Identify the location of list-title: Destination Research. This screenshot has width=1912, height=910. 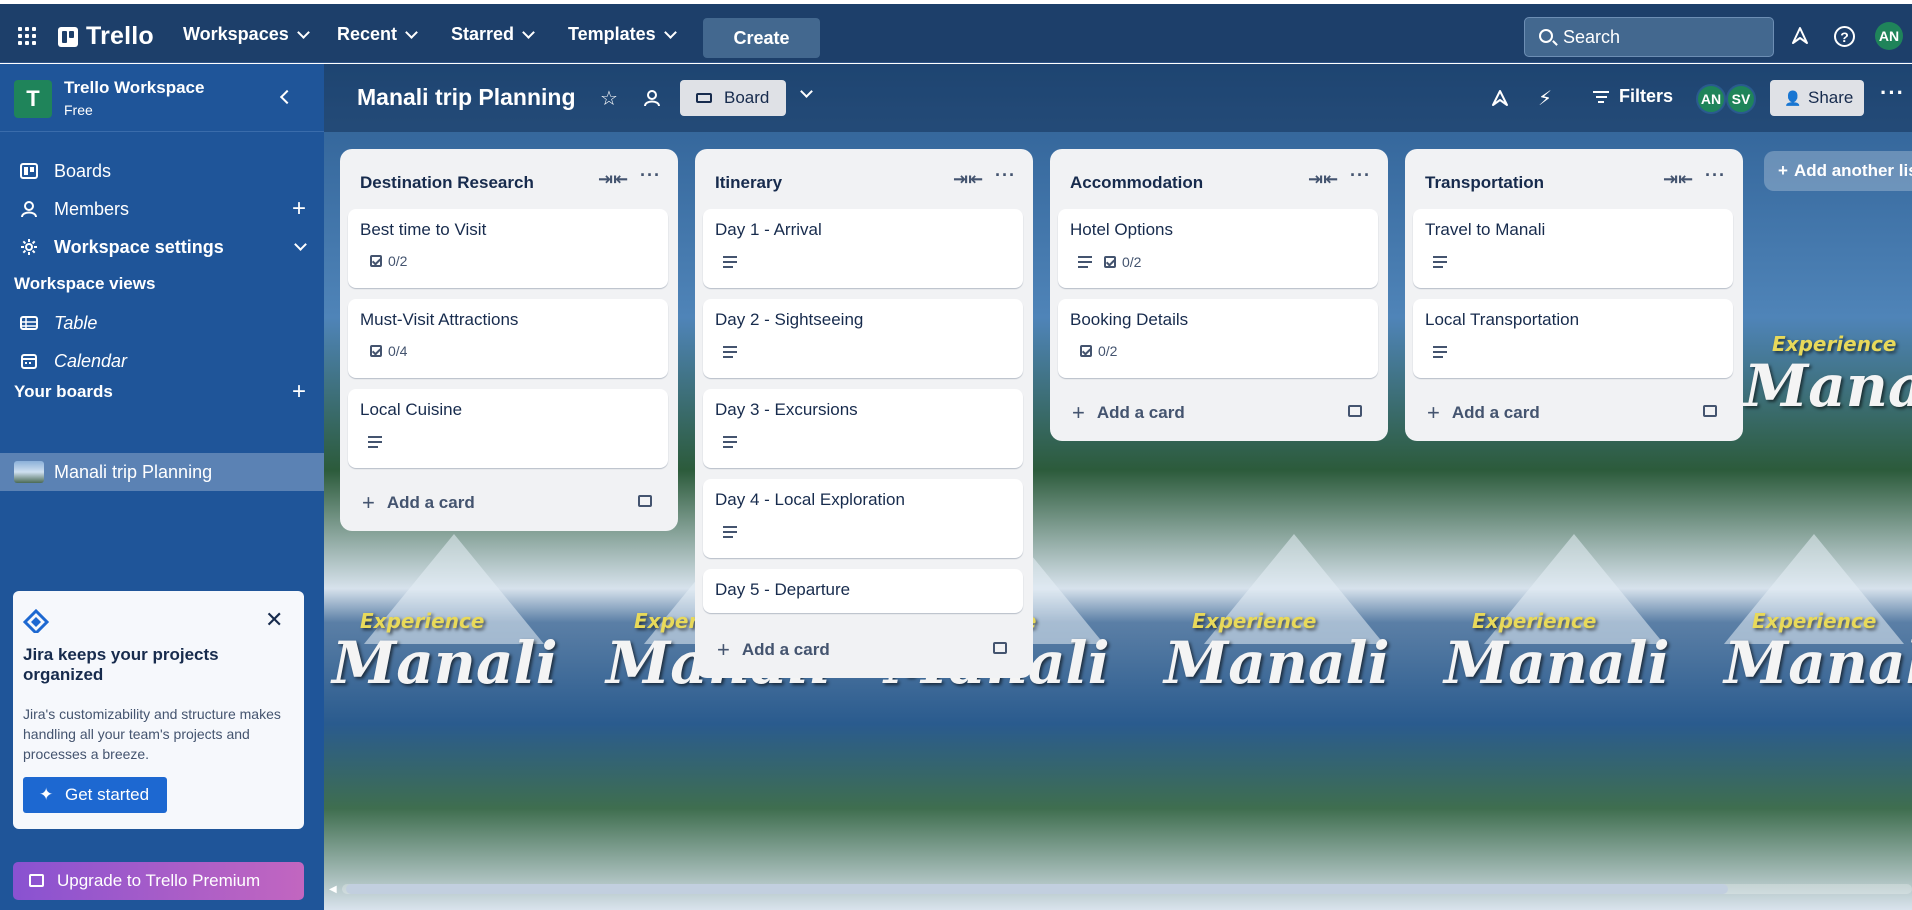
(447, 183).